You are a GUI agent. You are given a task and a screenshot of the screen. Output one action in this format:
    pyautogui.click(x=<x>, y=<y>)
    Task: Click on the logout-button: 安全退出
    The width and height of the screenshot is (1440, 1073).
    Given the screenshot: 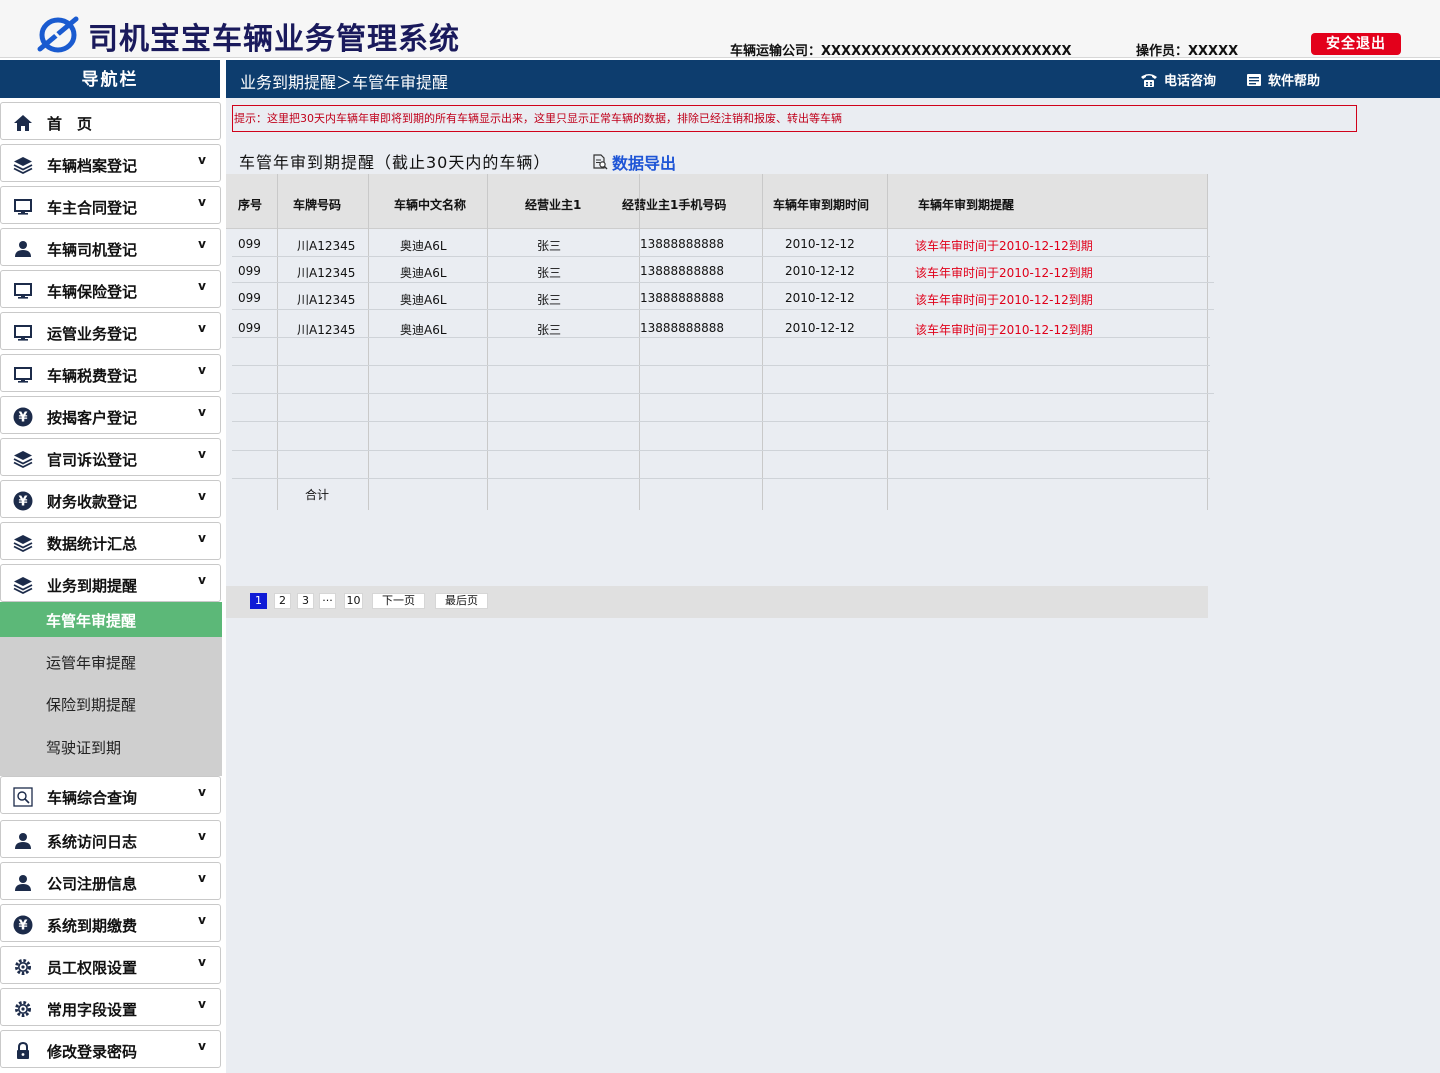 What is the action you would take?
    pyautogui.click(x=1356, y=44)
    